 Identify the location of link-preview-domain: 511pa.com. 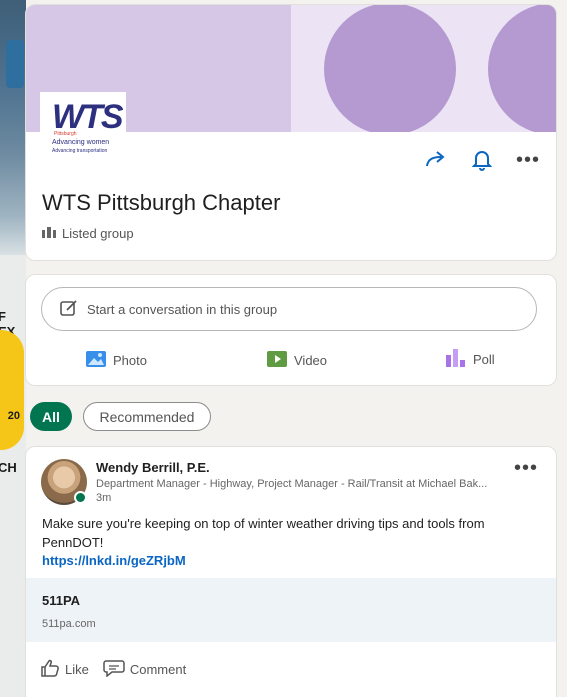
(69, 624).